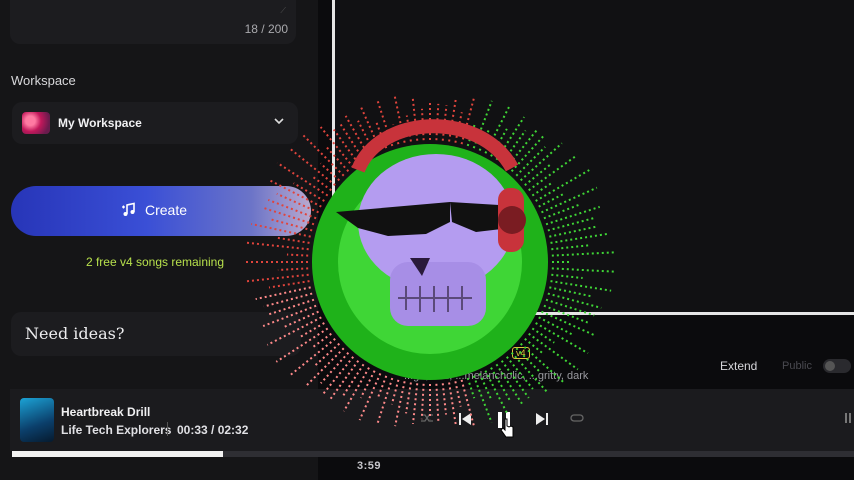 The image size is (854, 480). I want to click on music-note-icon, so click(128, 209).